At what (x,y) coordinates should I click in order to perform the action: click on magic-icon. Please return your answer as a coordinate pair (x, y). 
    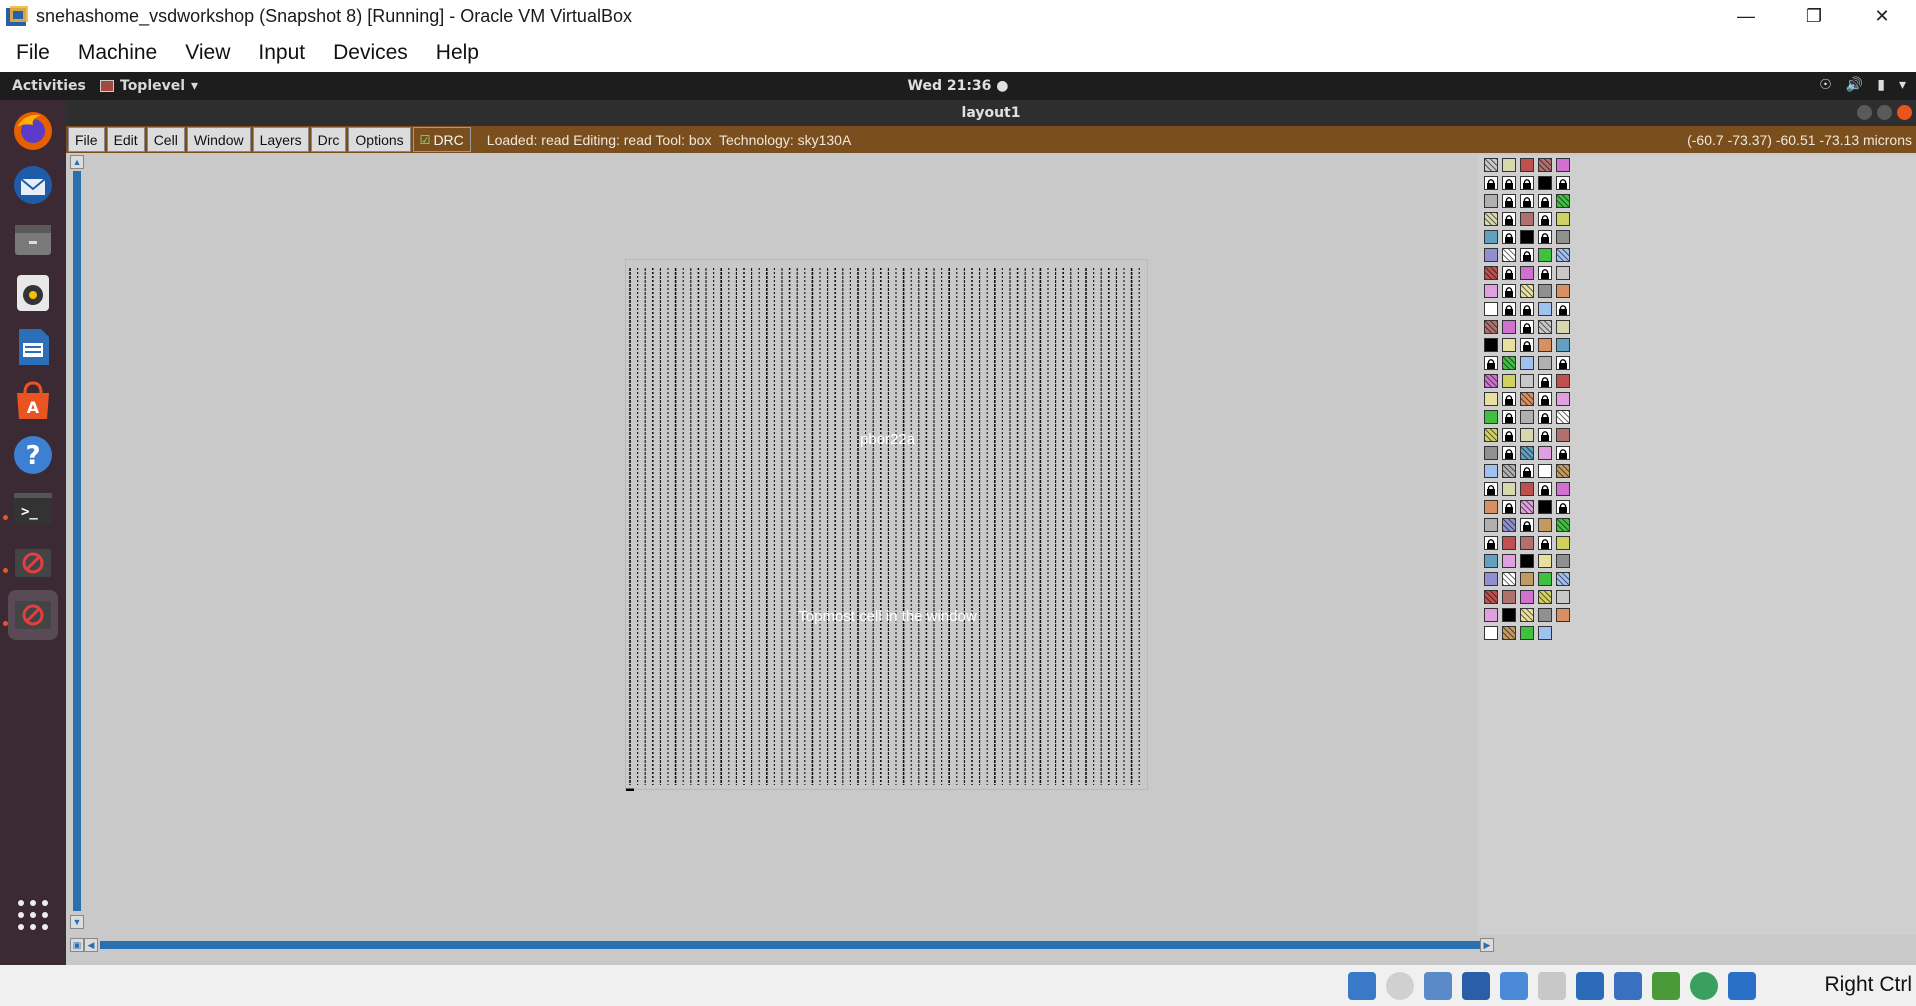
    Looking at the image, I should click on (33, 563).